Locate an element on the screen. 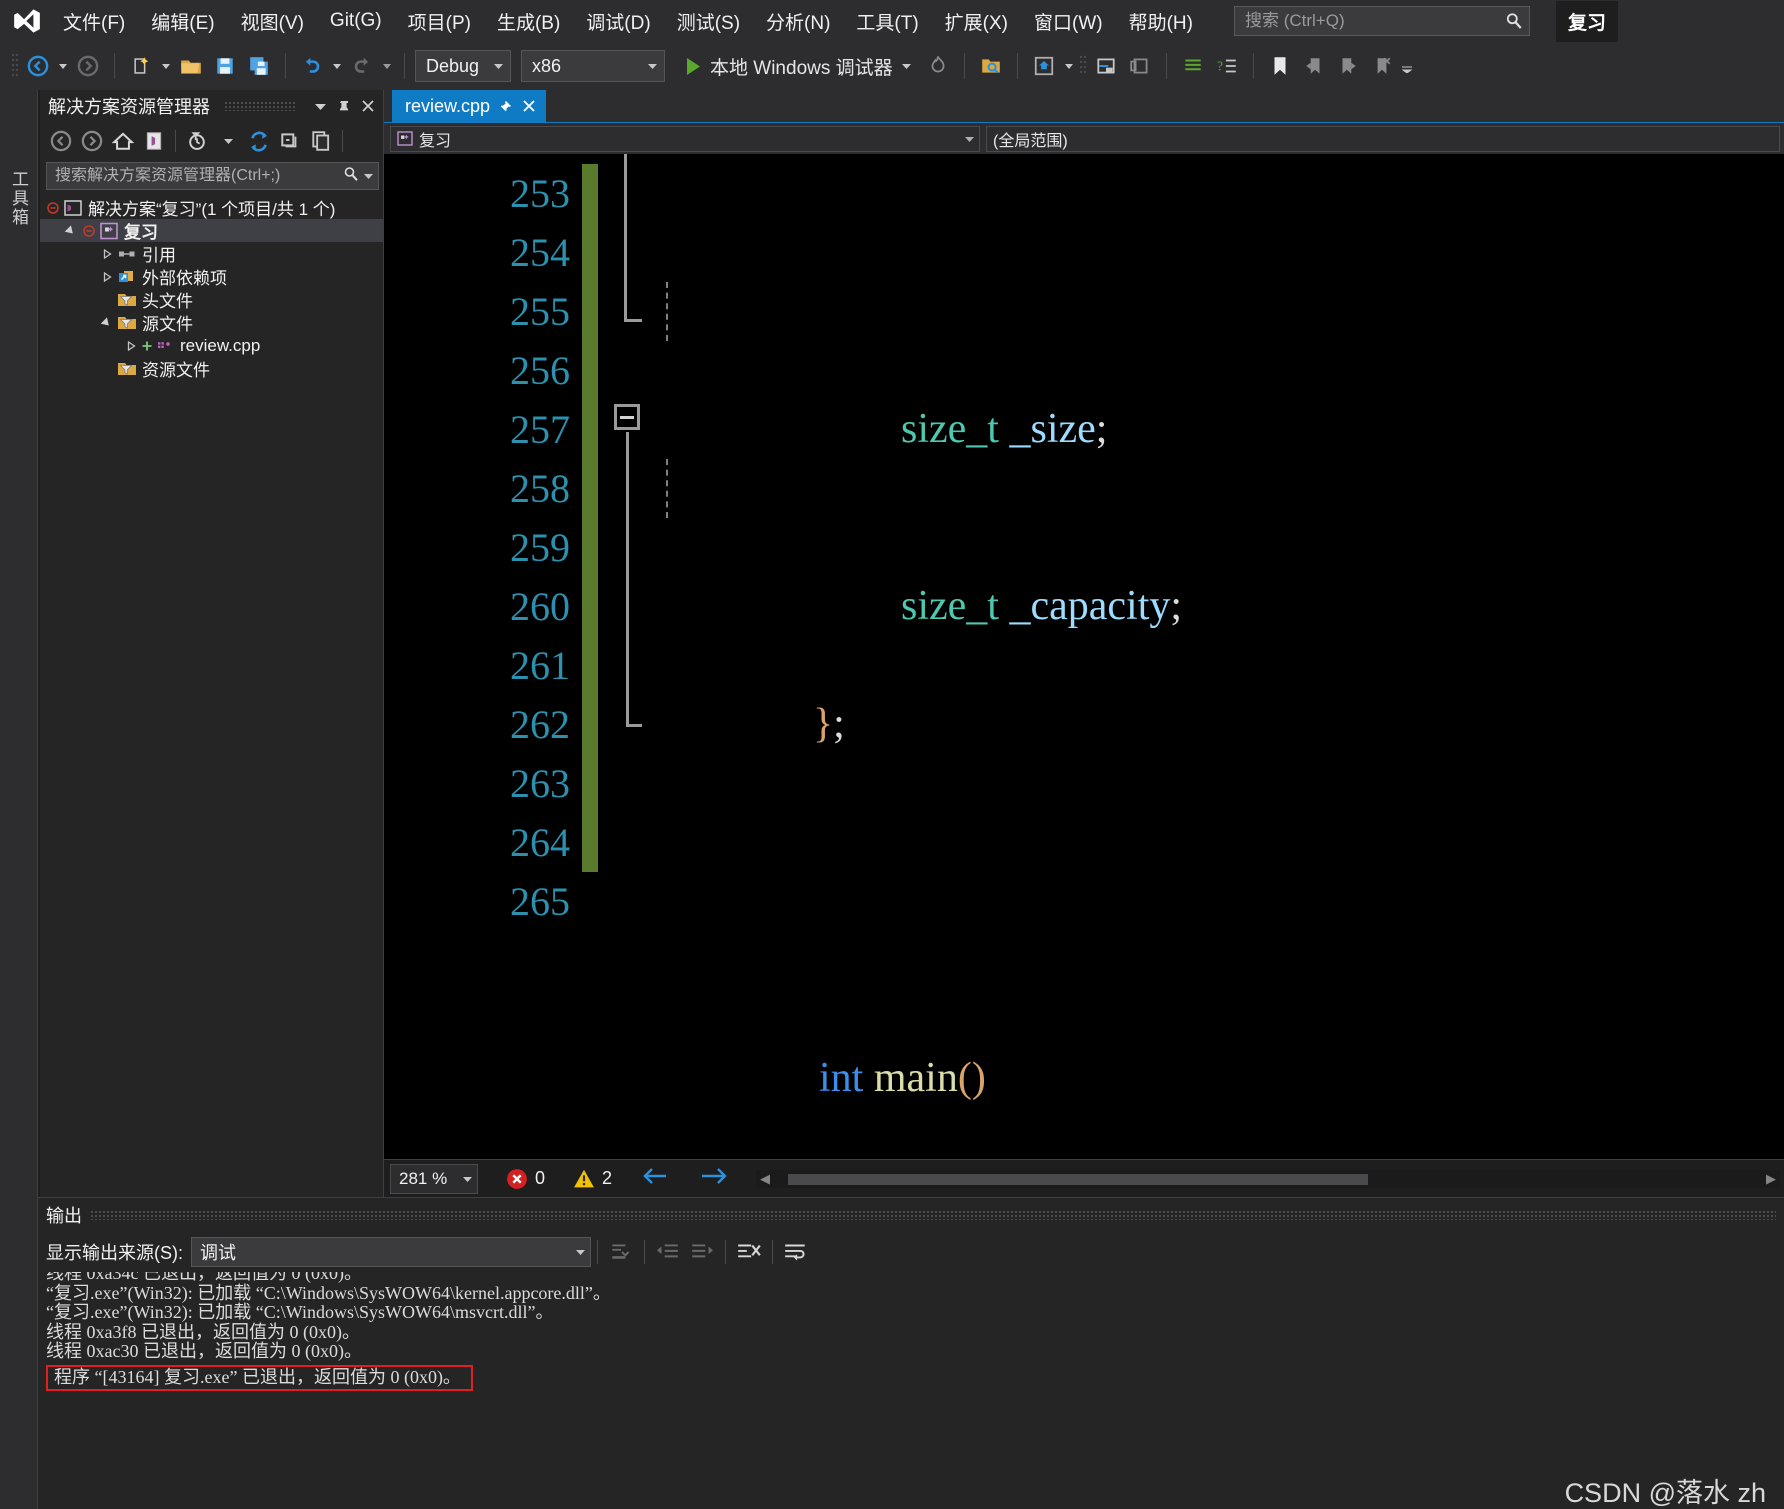 This screenshot has width=1784, height=1509. comment-lines-button: ? is located at coordinates (1227, 66).